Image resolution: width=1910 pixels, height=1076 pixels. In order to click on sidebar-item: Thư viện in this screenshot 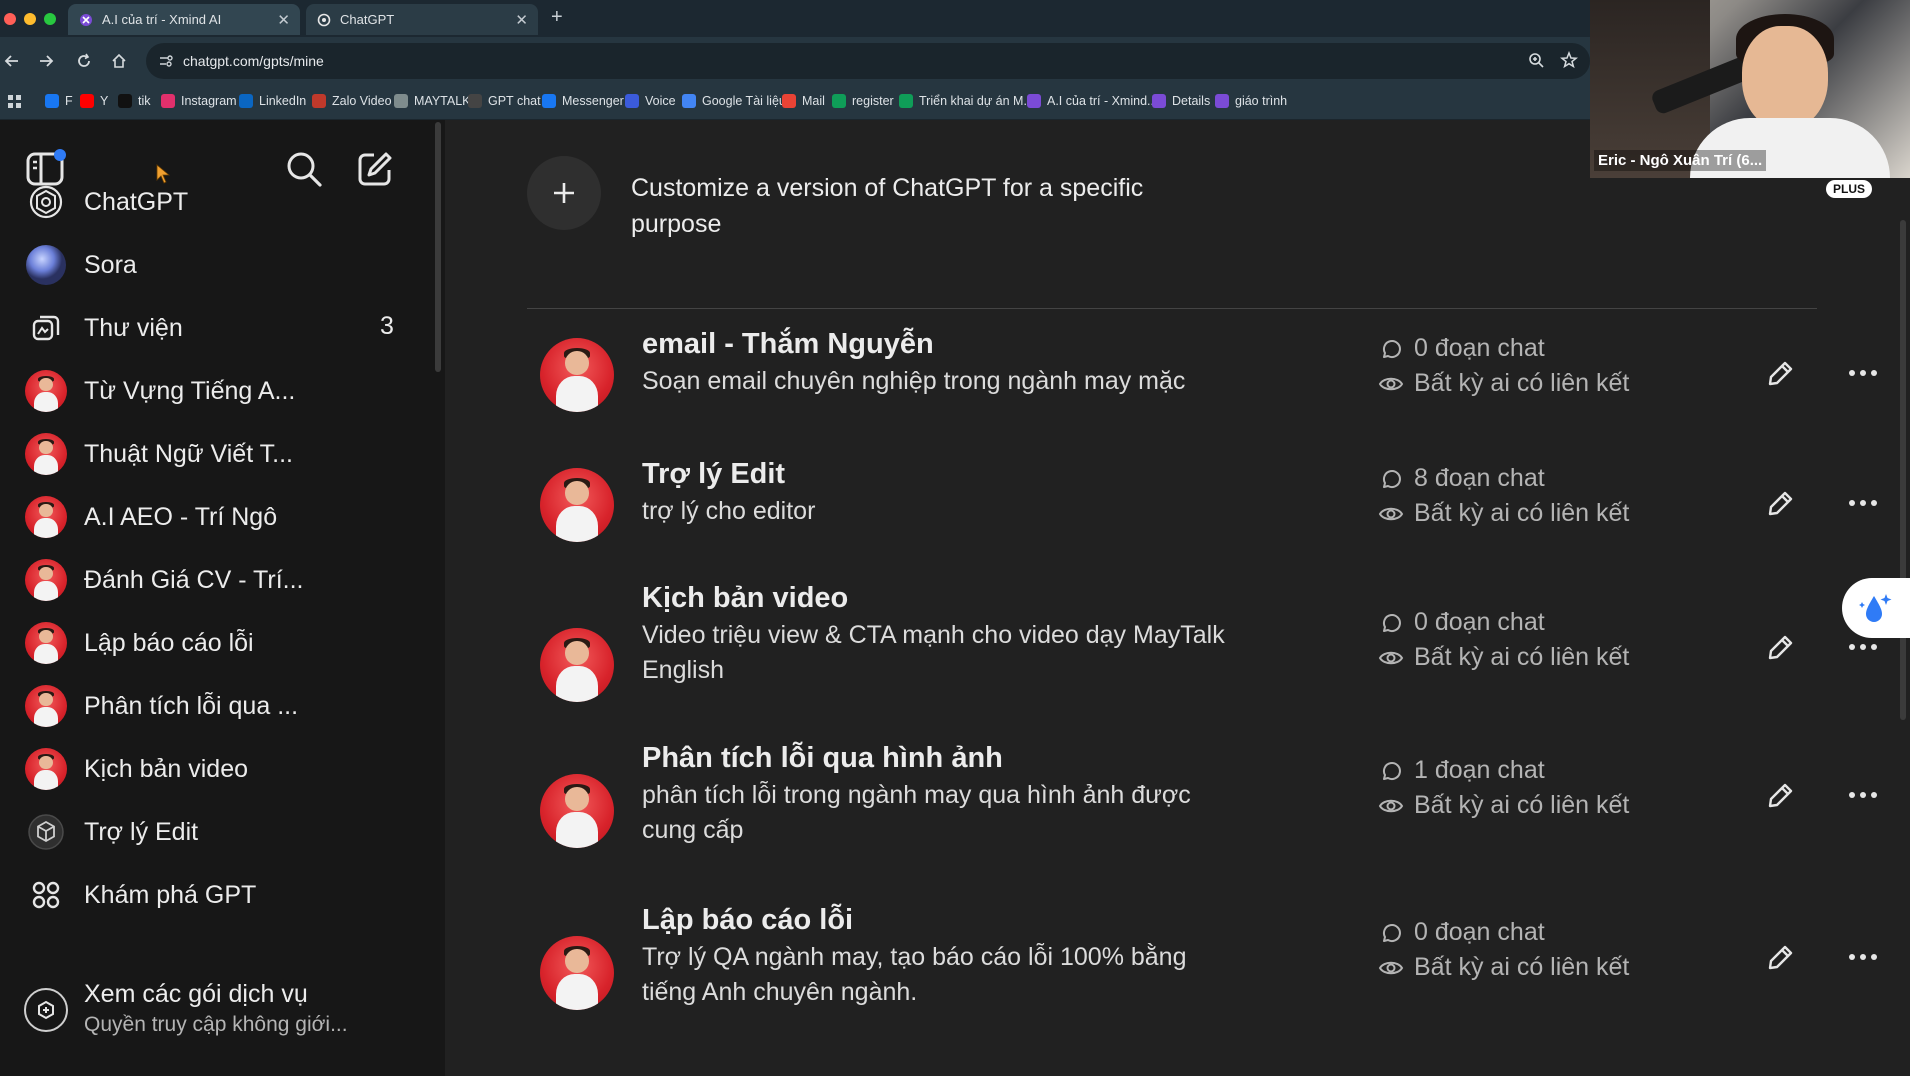, I will do `click(103, 328)`.